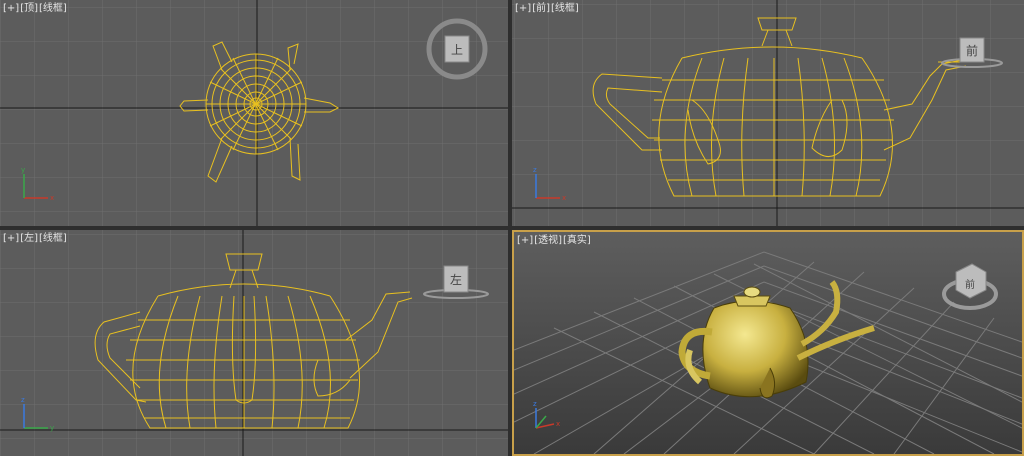 The height and width of the screenshot is (456, 1024). What do you see at coordinates (456, 279) in the screenshot?
I see `viewcube-face-label: 左` at bounding box center [456, 279].